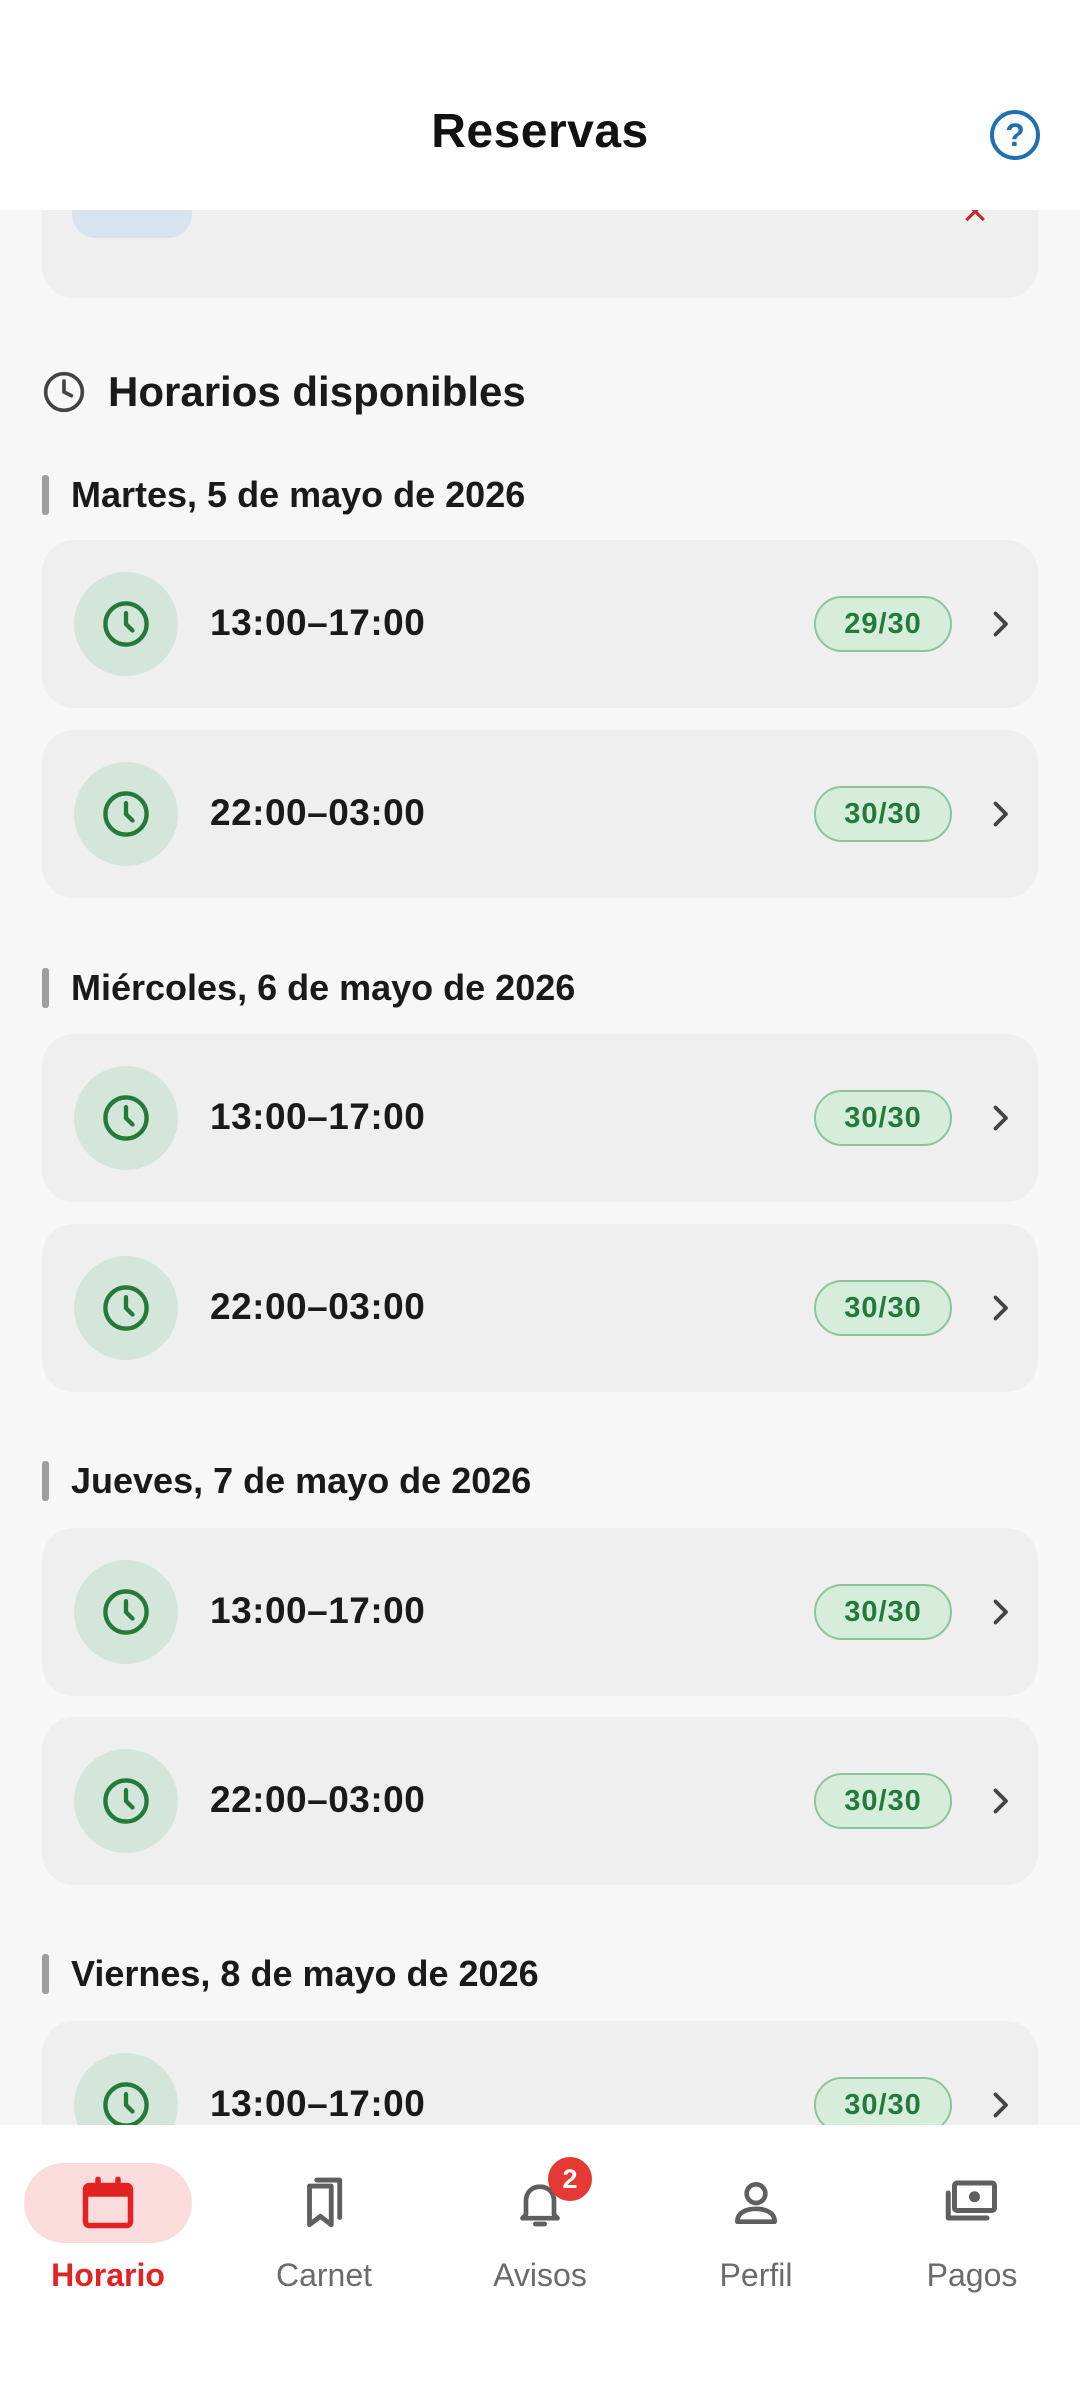 The width and height of the screenshot is (1080, 2400). Describe the element at coordinates (324, 2275) in the screenshot. I see `nav-label: Carnet` at that location.